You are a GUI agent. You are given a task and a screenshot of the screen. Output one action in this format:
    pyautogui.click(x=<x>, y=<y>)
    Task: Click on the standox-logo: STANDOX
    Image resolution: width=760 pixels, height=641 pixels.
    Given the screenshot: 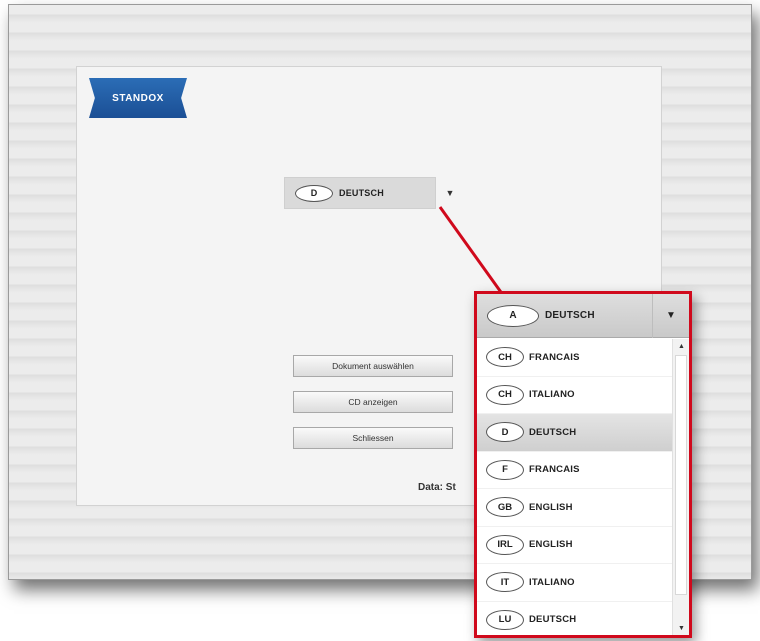 What is the action you would take?
    pyautogui.click(x=138, y=98)
    